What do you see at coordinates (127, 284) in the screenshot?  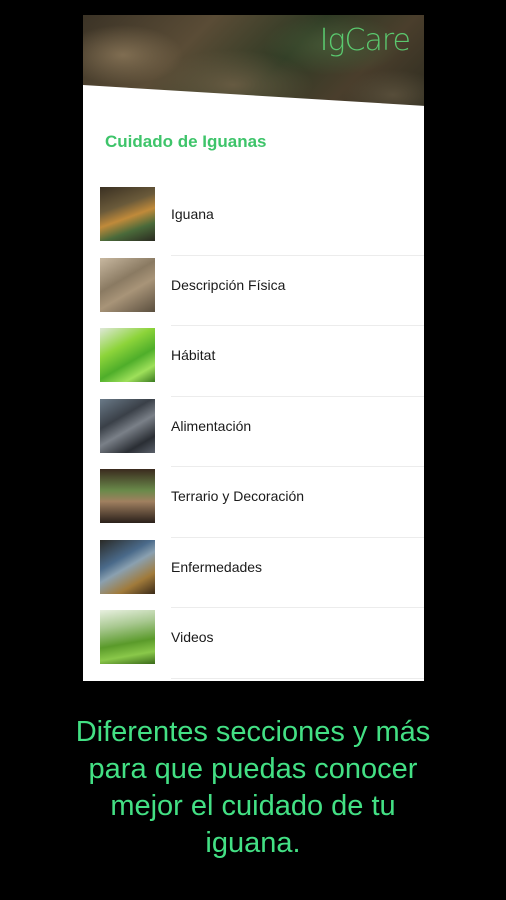 I see `descripcion-thumbnail` at bounding box center [127, 284].